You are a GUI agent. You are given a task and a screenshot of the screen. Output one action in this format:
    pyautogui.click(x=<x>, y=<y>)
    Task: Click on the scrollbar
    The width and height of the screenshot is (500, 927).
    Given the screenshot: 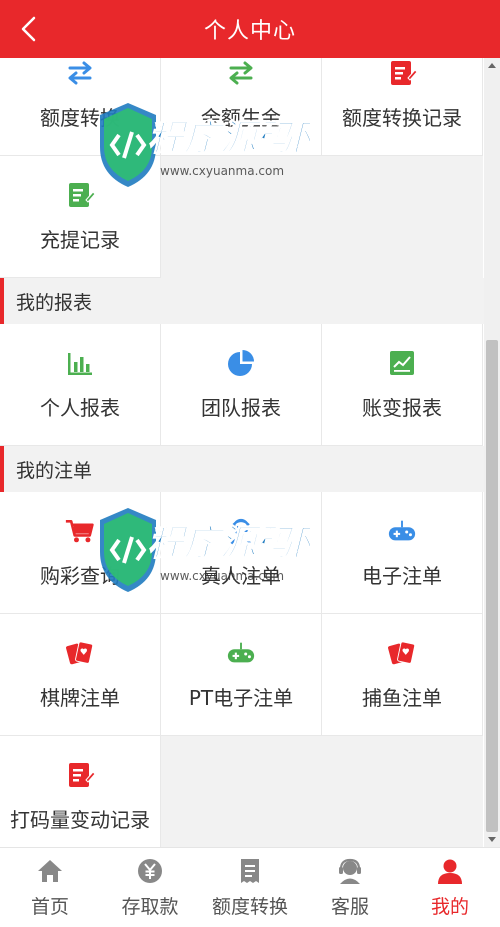 What is the action you would take?
    pyautogui.click(x=492, y=452)
    